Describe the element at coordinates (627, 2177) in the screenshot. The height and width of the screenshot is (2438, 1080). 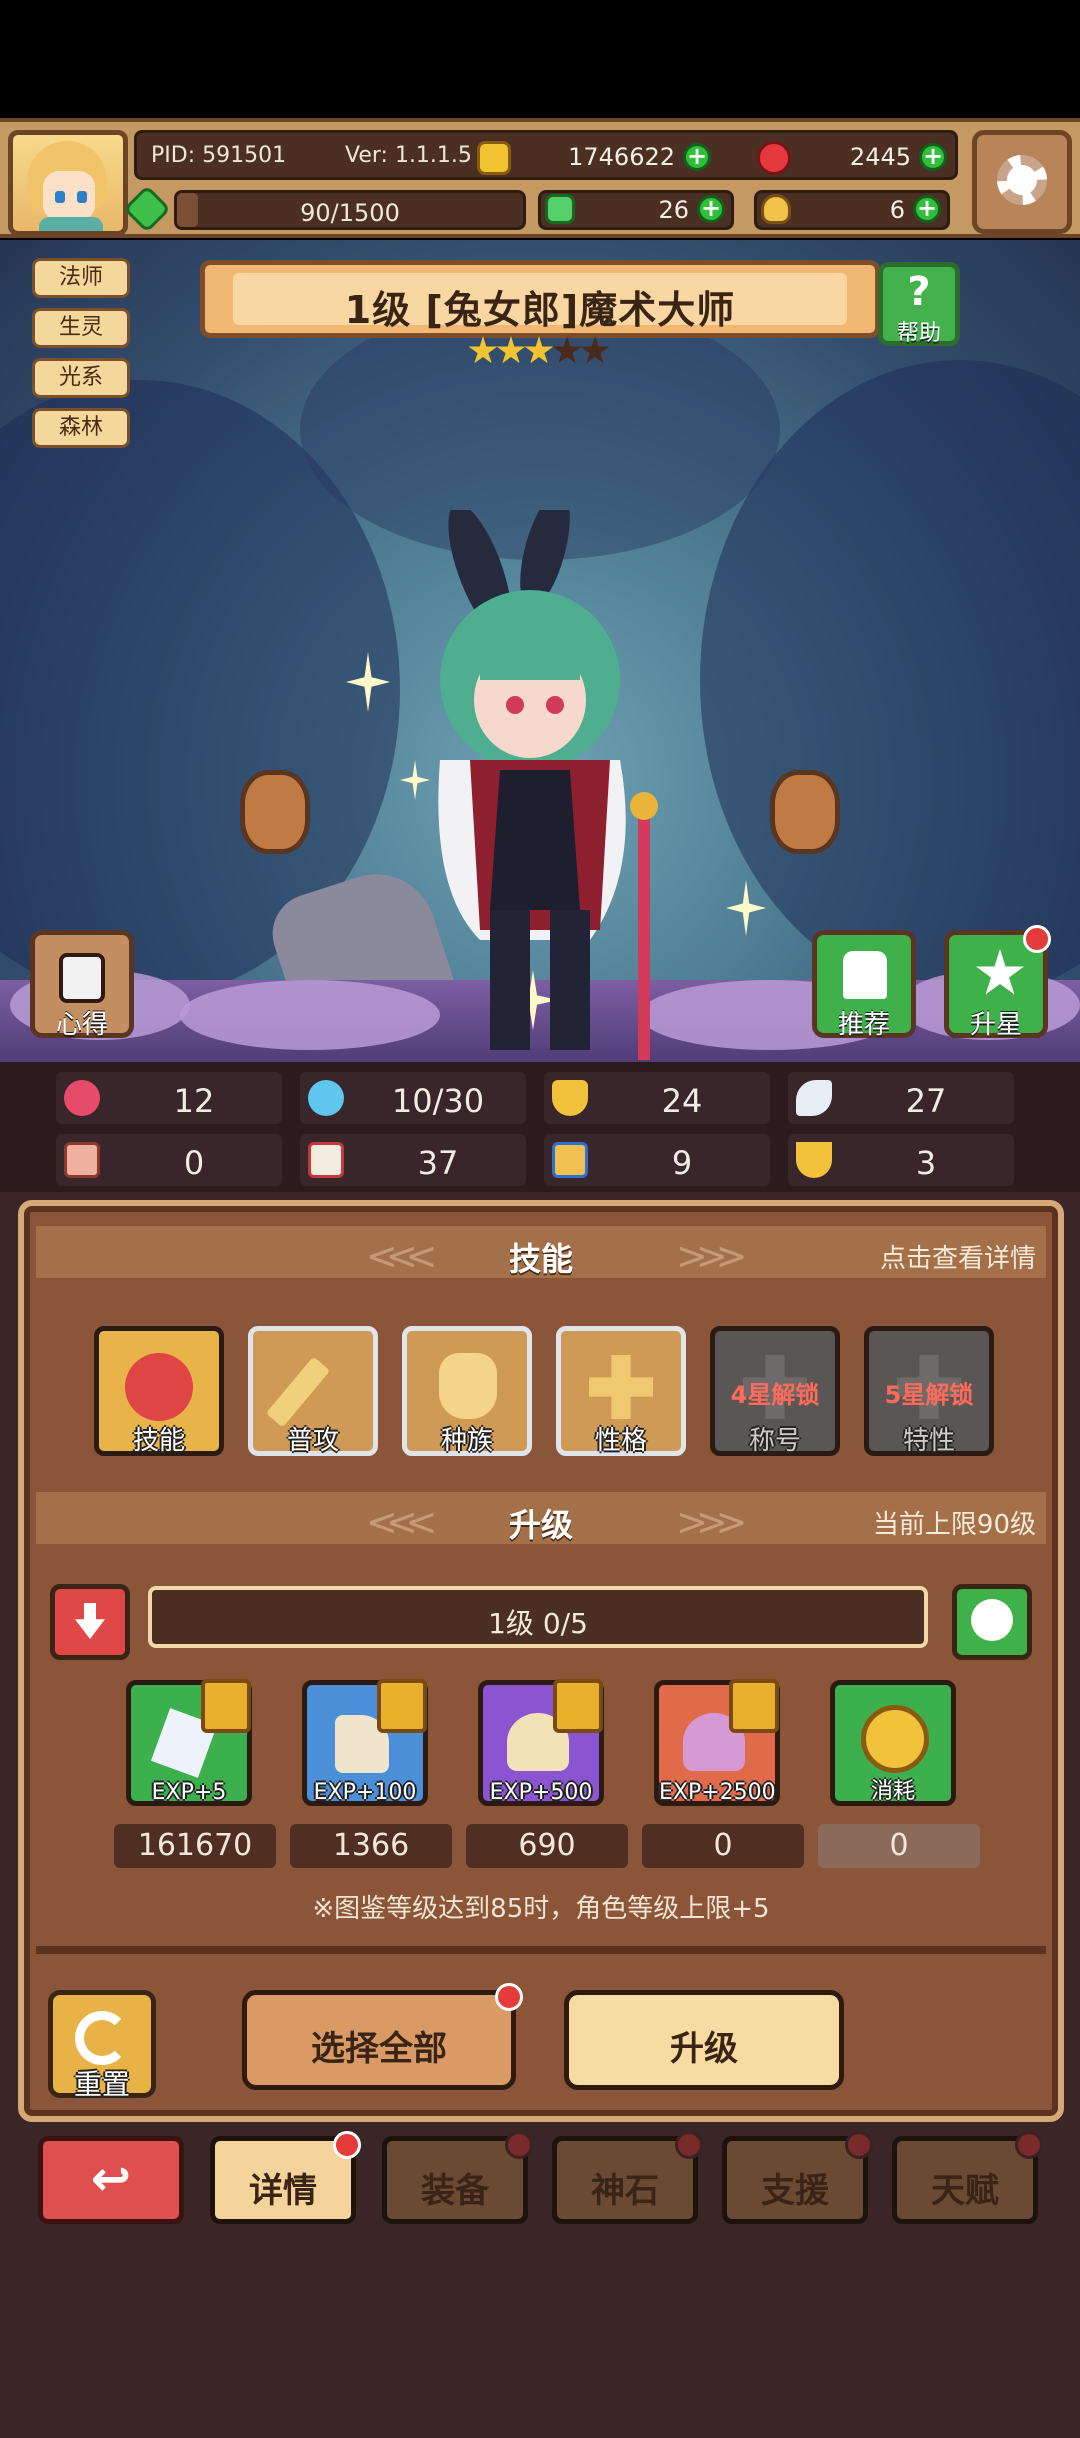
I see `tab-divine-stone: 神石` at that location.